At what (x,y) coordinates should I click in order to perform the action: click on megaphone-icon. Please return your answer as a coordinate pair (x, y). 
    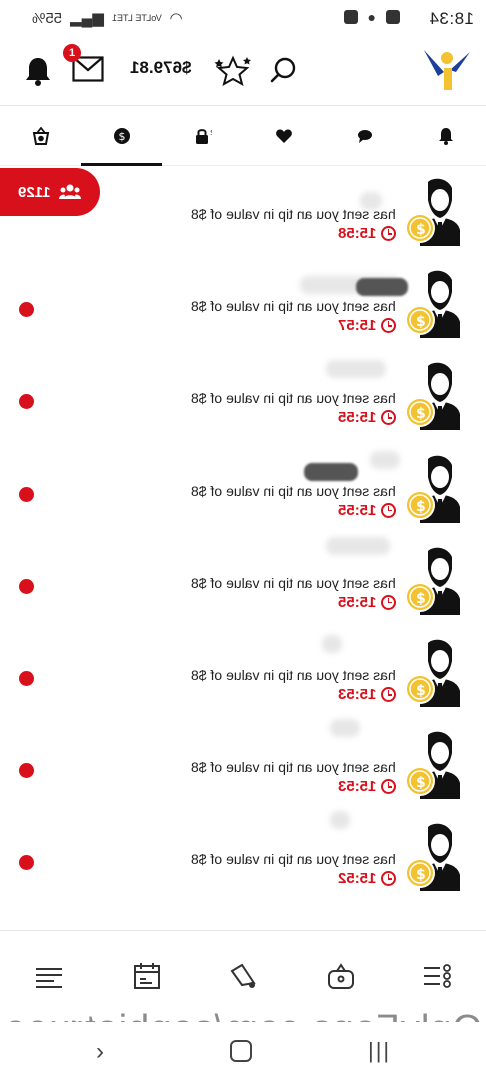
    Looking at the image, I should click on (243, 975).